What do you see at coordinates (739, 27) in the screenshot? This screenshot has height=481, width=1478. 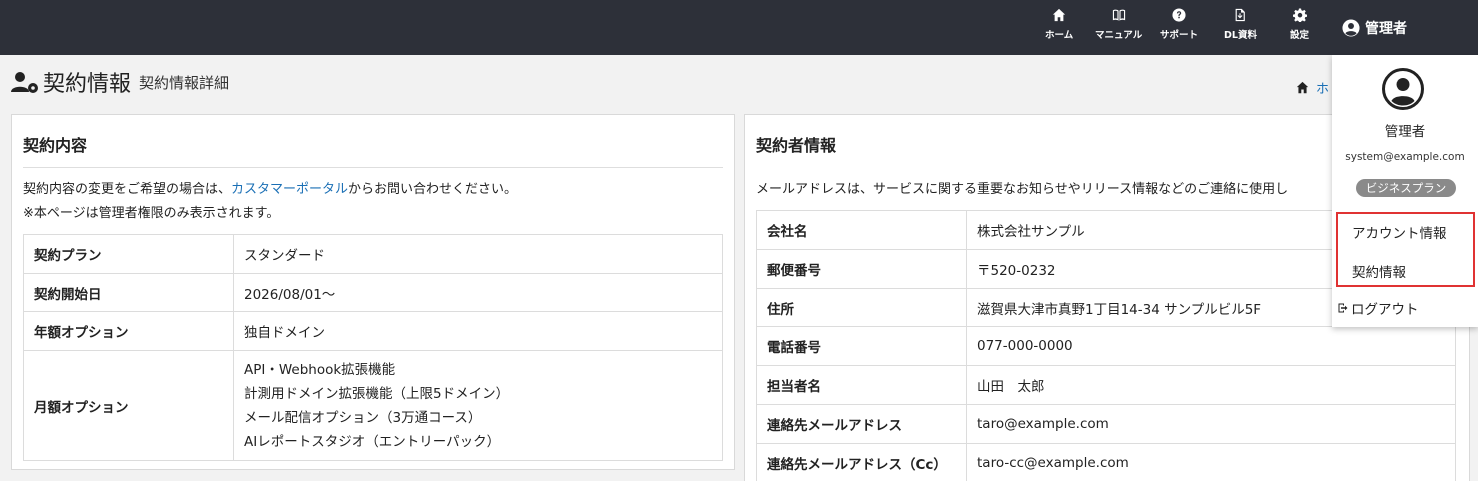 I see `top-navbar: ホーム マニュアル サポート DL資料 設定` at bounding box center [739, 27].